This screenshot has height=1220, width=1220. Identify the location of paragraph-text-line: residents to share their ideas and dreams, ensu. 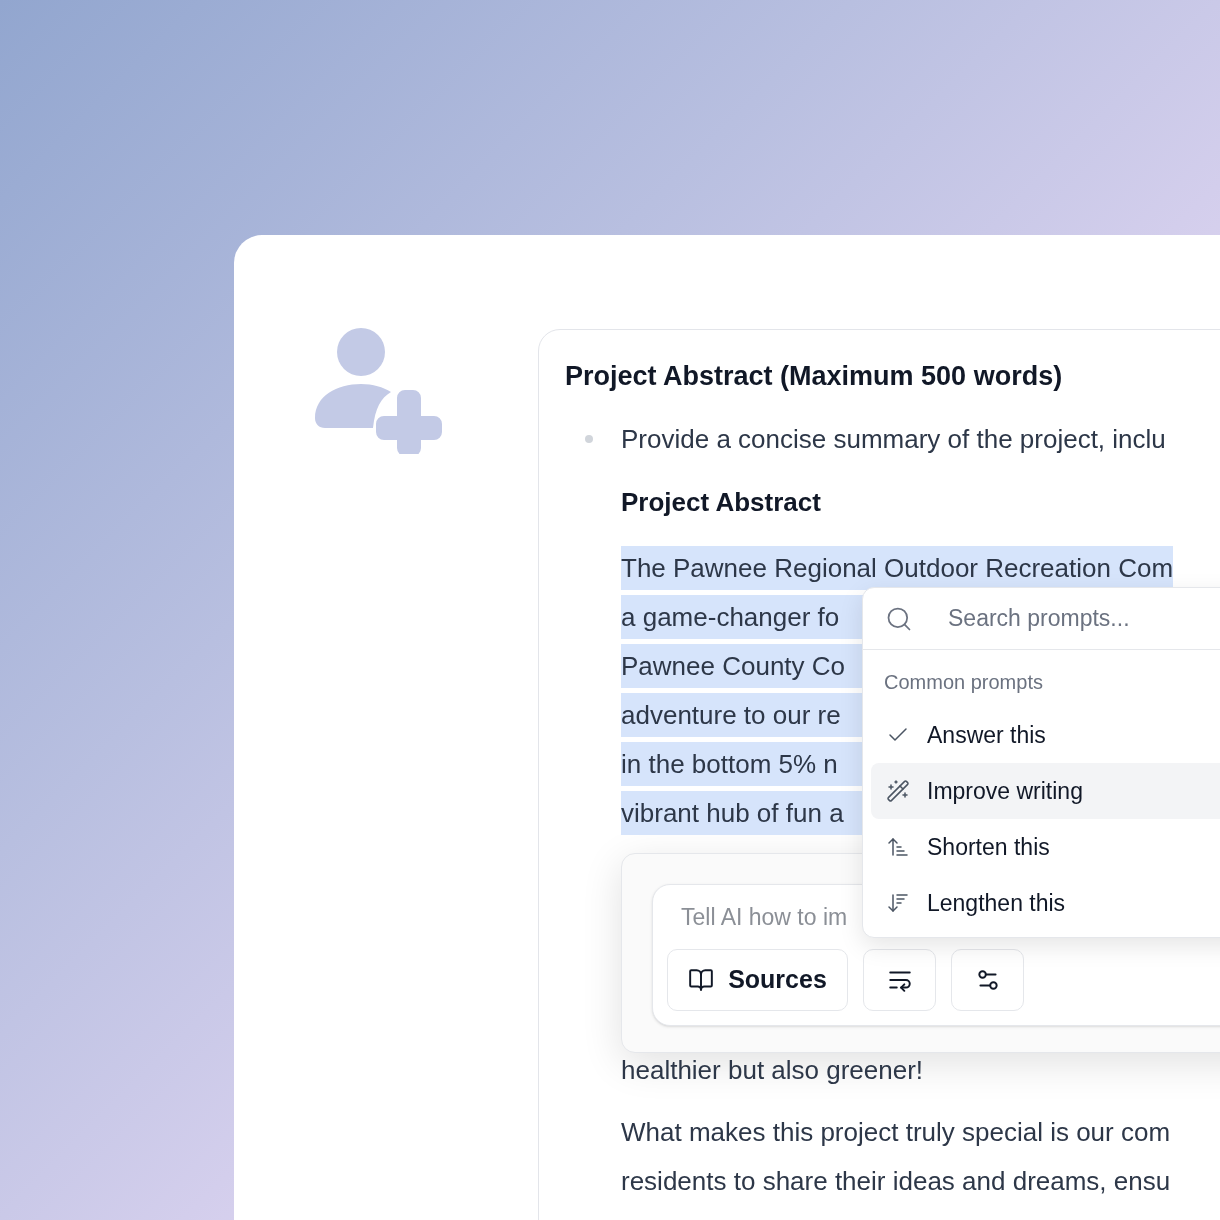
(896, 1181).